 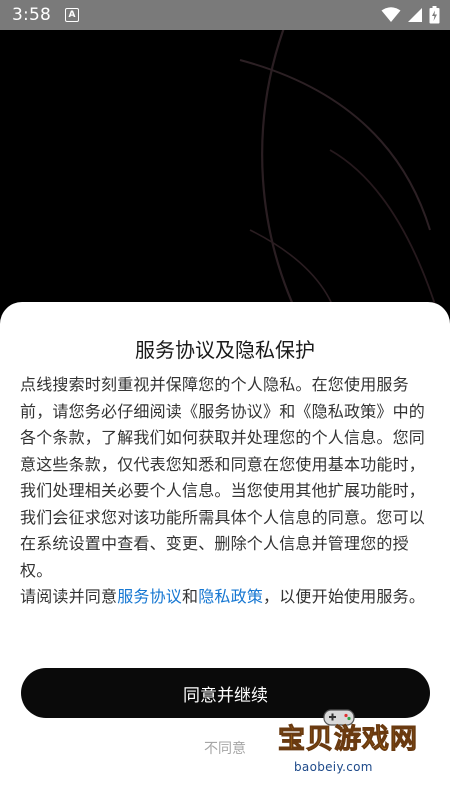 I want to click on site-watermark: 宝贝游戏网 baobeiy.com, so click(x=352, y=746).